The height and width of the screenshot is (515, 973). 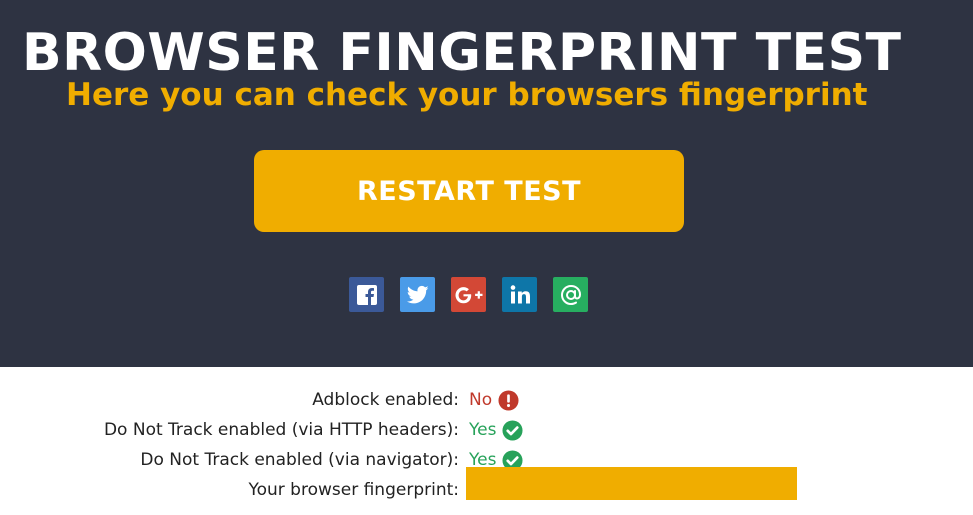 I want to click on share-bar, so click(x=468, y=294).